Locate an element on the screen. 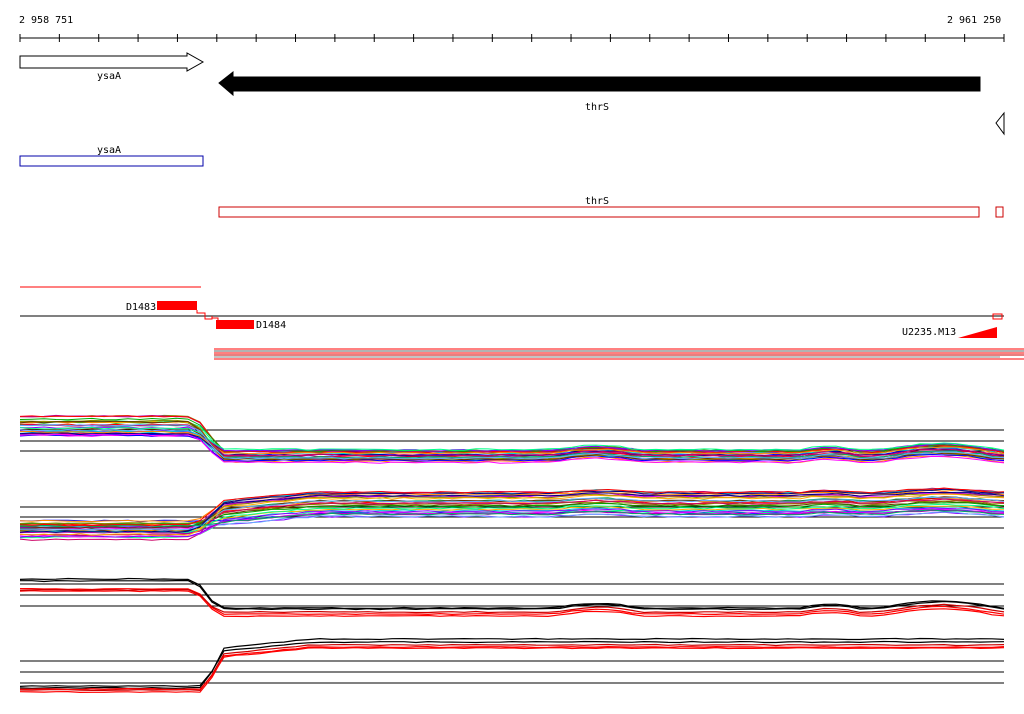 The image size is (1024, 714). annotation-thrS-label: thrS is located at coordinates (597, 201).